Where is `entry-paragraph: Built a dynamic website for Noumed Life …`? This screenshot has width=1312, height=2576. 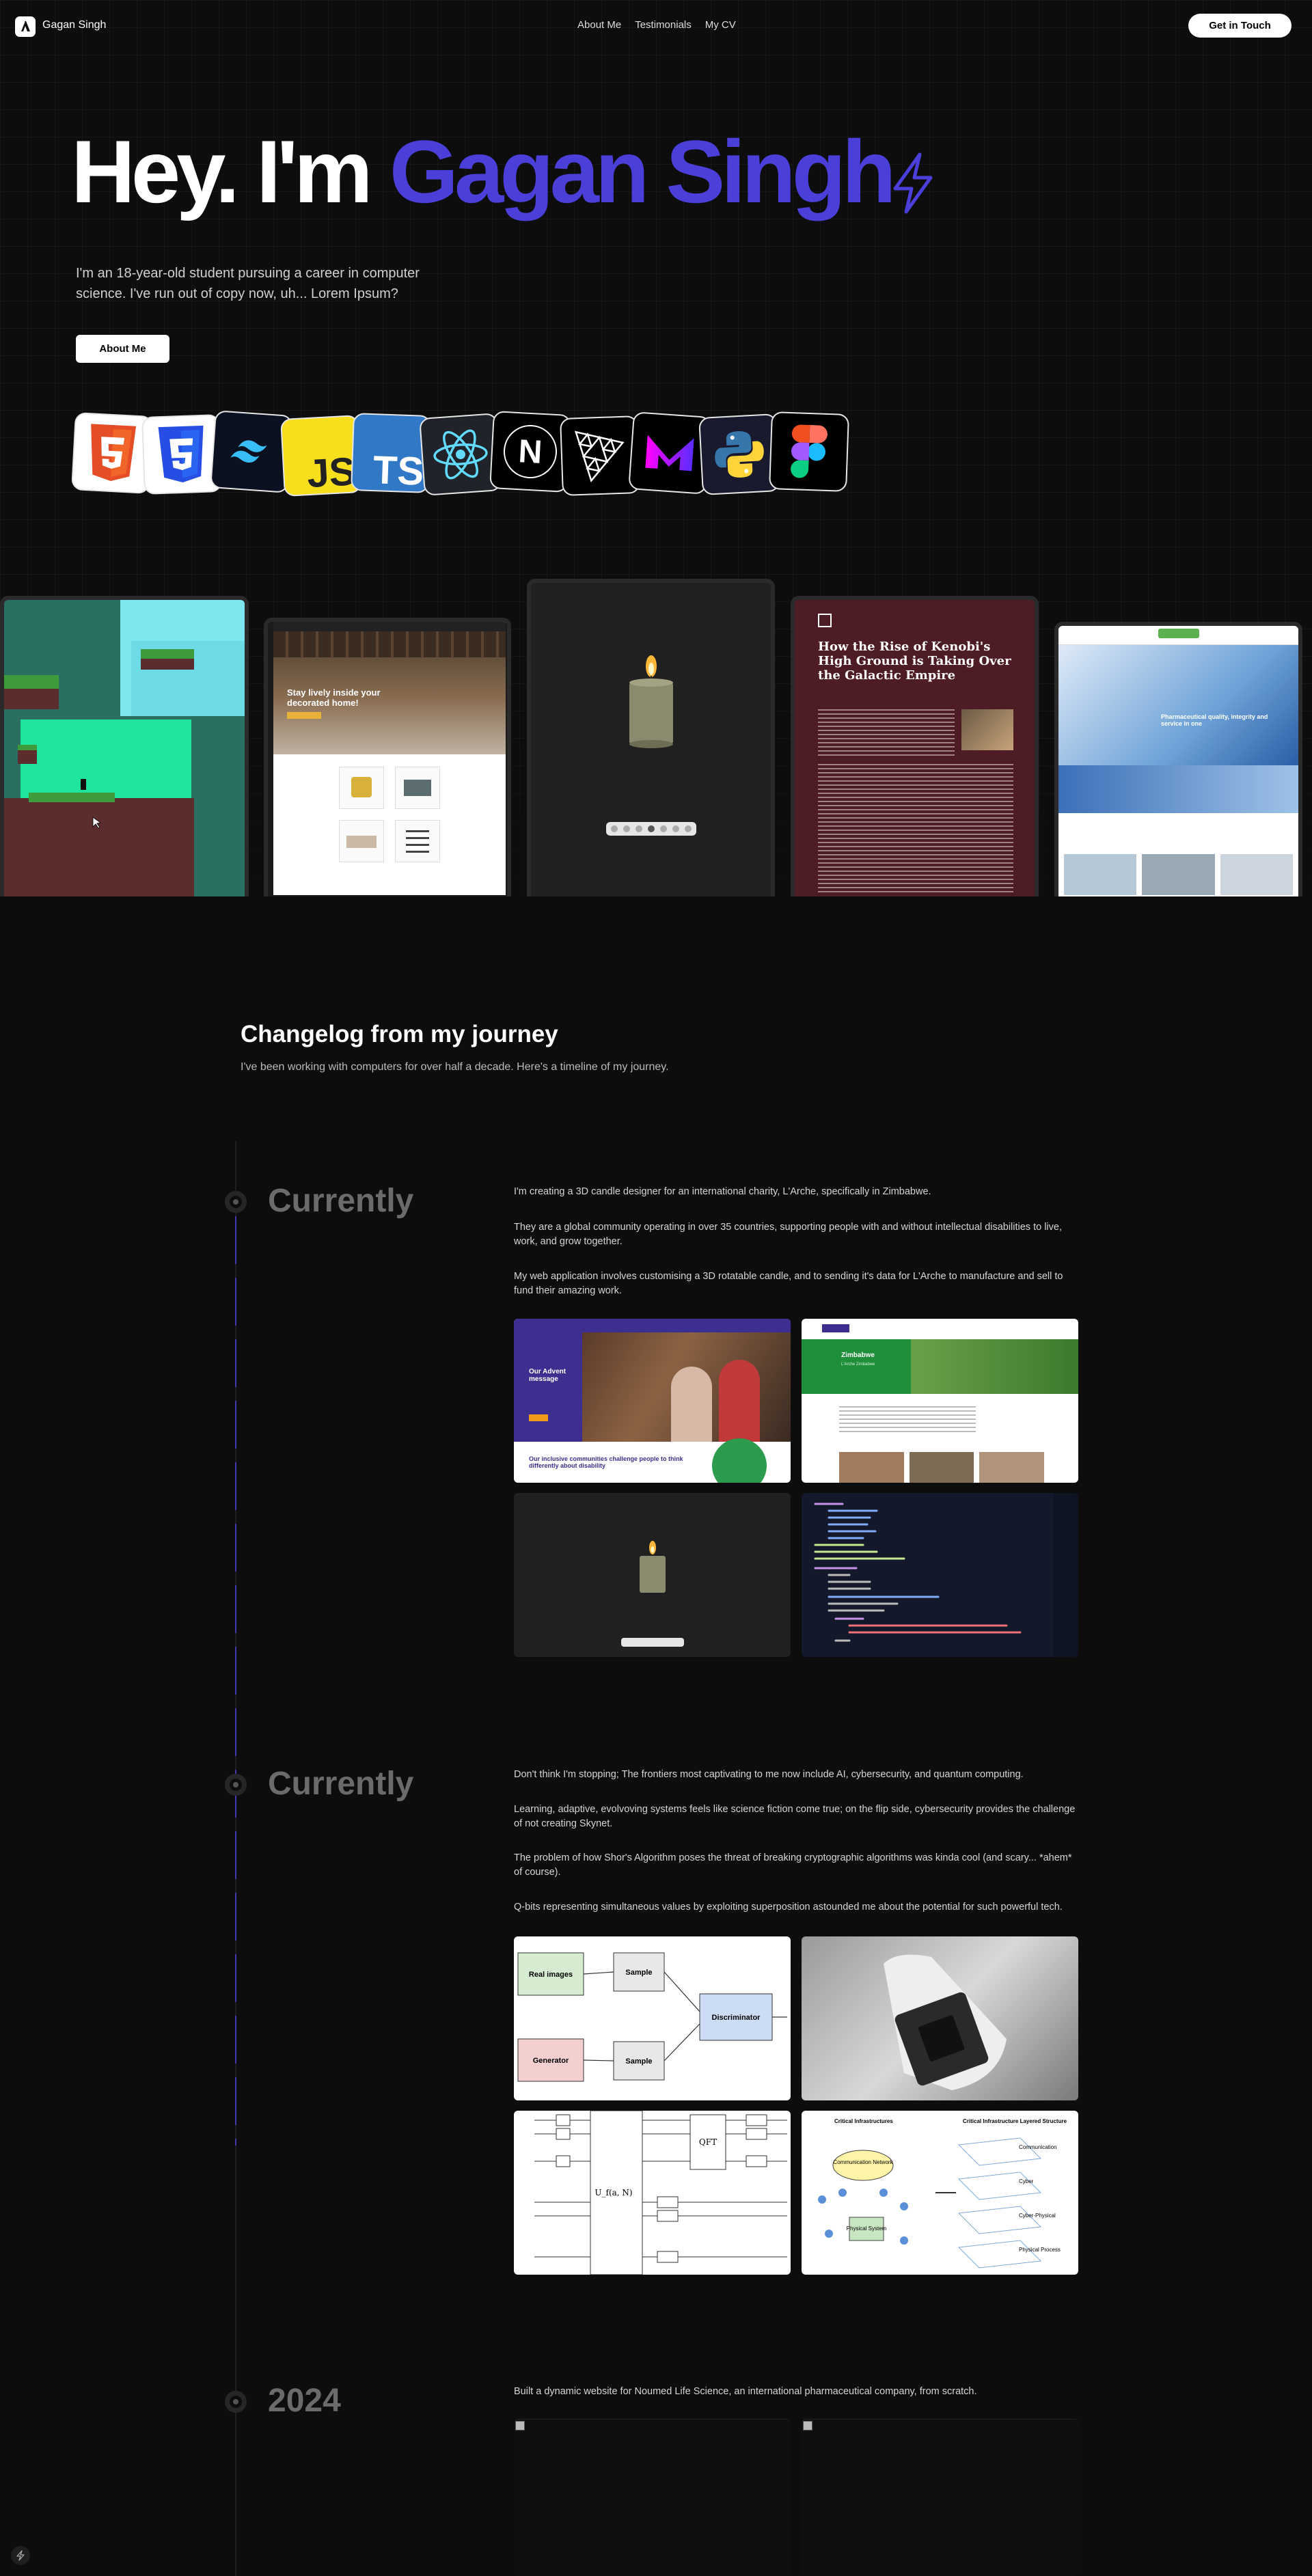 entry-paragraph: Built a dynamic website for Noumed Life … is located at coordinates (745, 2391).